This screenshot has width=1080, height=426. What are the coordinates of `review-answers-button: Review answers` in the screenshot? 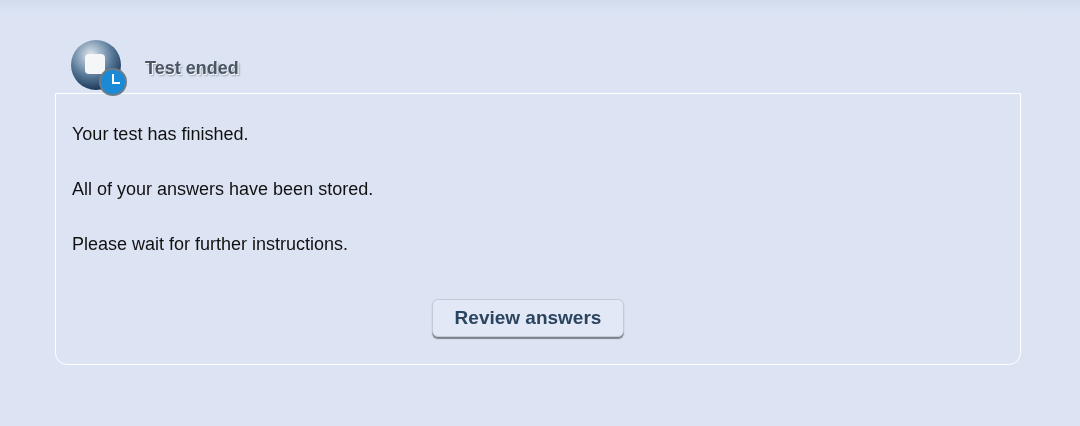 It's located at (528, 318).